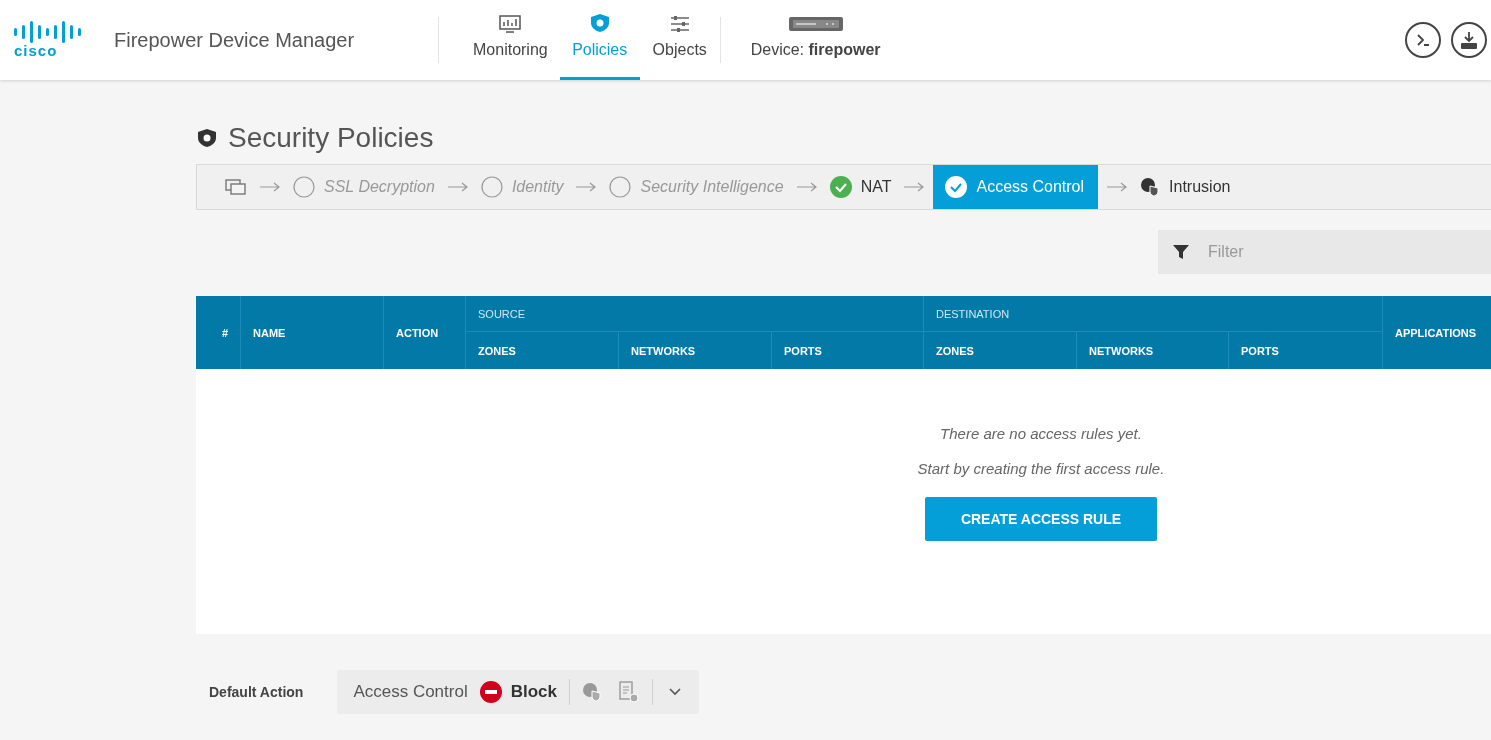  Describe the element at coordinates (236, 187) in the screenshot. I see `windows-icon` at that location.